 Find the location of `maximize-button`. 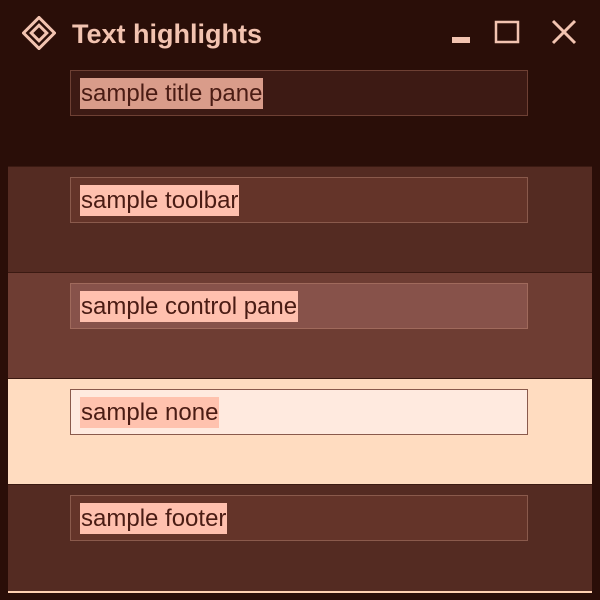

maximize-button is located at coordinates (508, 33).